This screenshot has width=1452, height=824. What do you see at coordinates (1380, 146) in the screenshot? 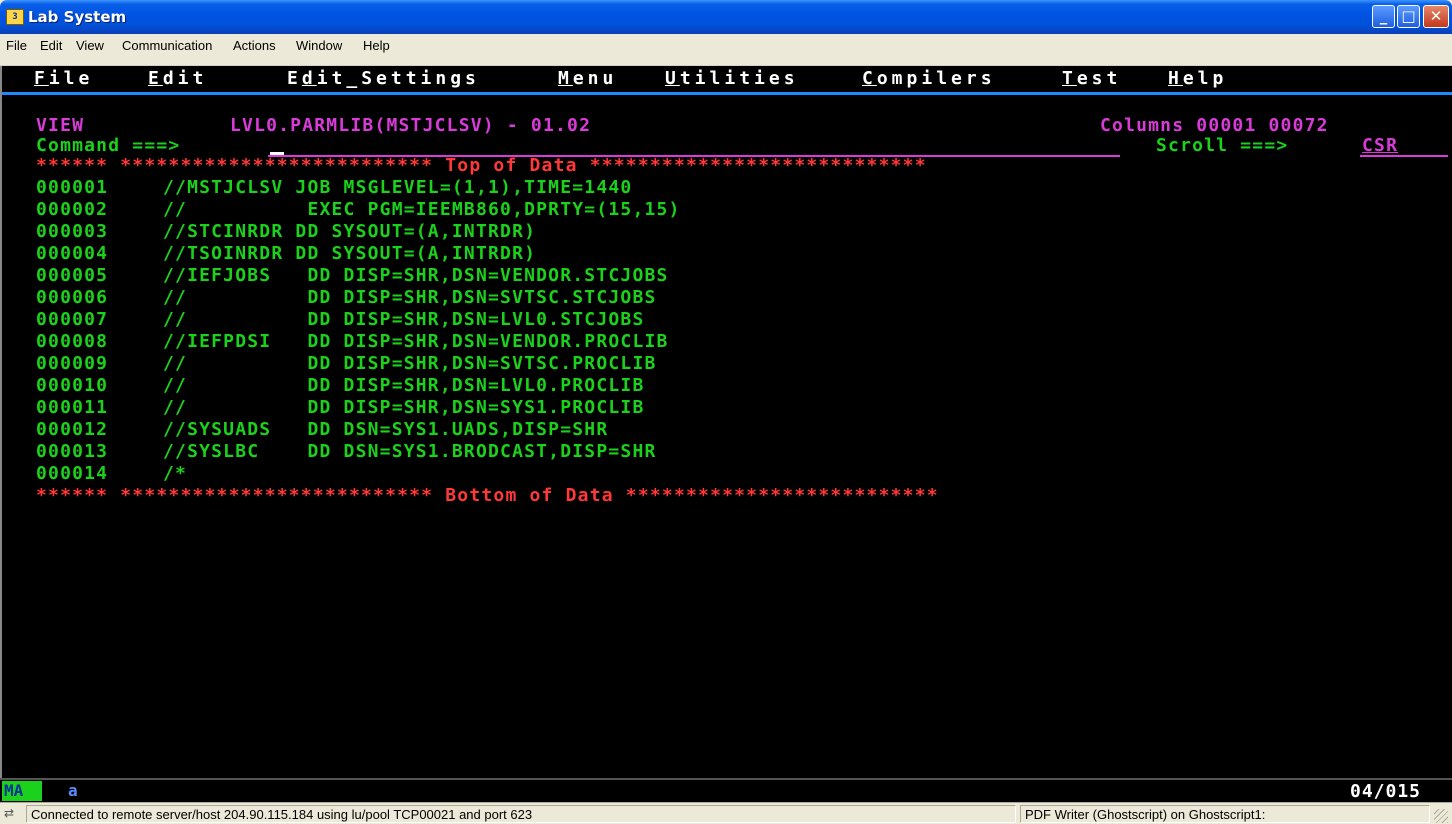
I see `scroll-amount-input: CSR` at bounding box center [1380, 146].